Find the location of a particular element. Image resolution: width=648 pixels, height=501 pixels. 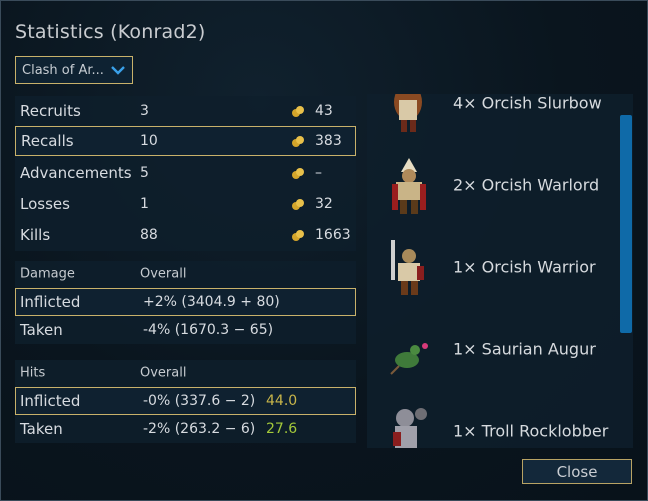

unit-list-item: 1× Troll Rocklobber is located at coordinates (497, 419).